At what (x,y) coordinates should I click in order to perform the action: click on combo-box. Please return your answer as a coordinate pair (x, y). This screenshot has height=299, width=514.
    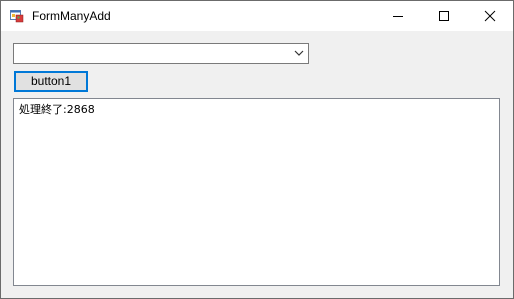
    Looking at the image, I should click on (161, 53).